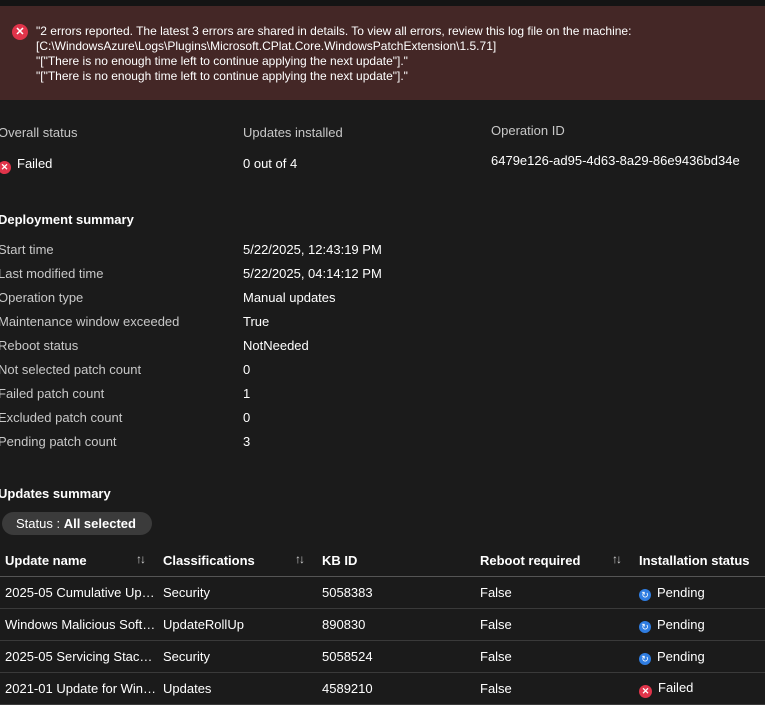 The image size is (765, 705). What do you see at coordinates (528, 130) in the screenshot?
I see `operation-id-label: Operation ID` at bounding box center [528, 130].